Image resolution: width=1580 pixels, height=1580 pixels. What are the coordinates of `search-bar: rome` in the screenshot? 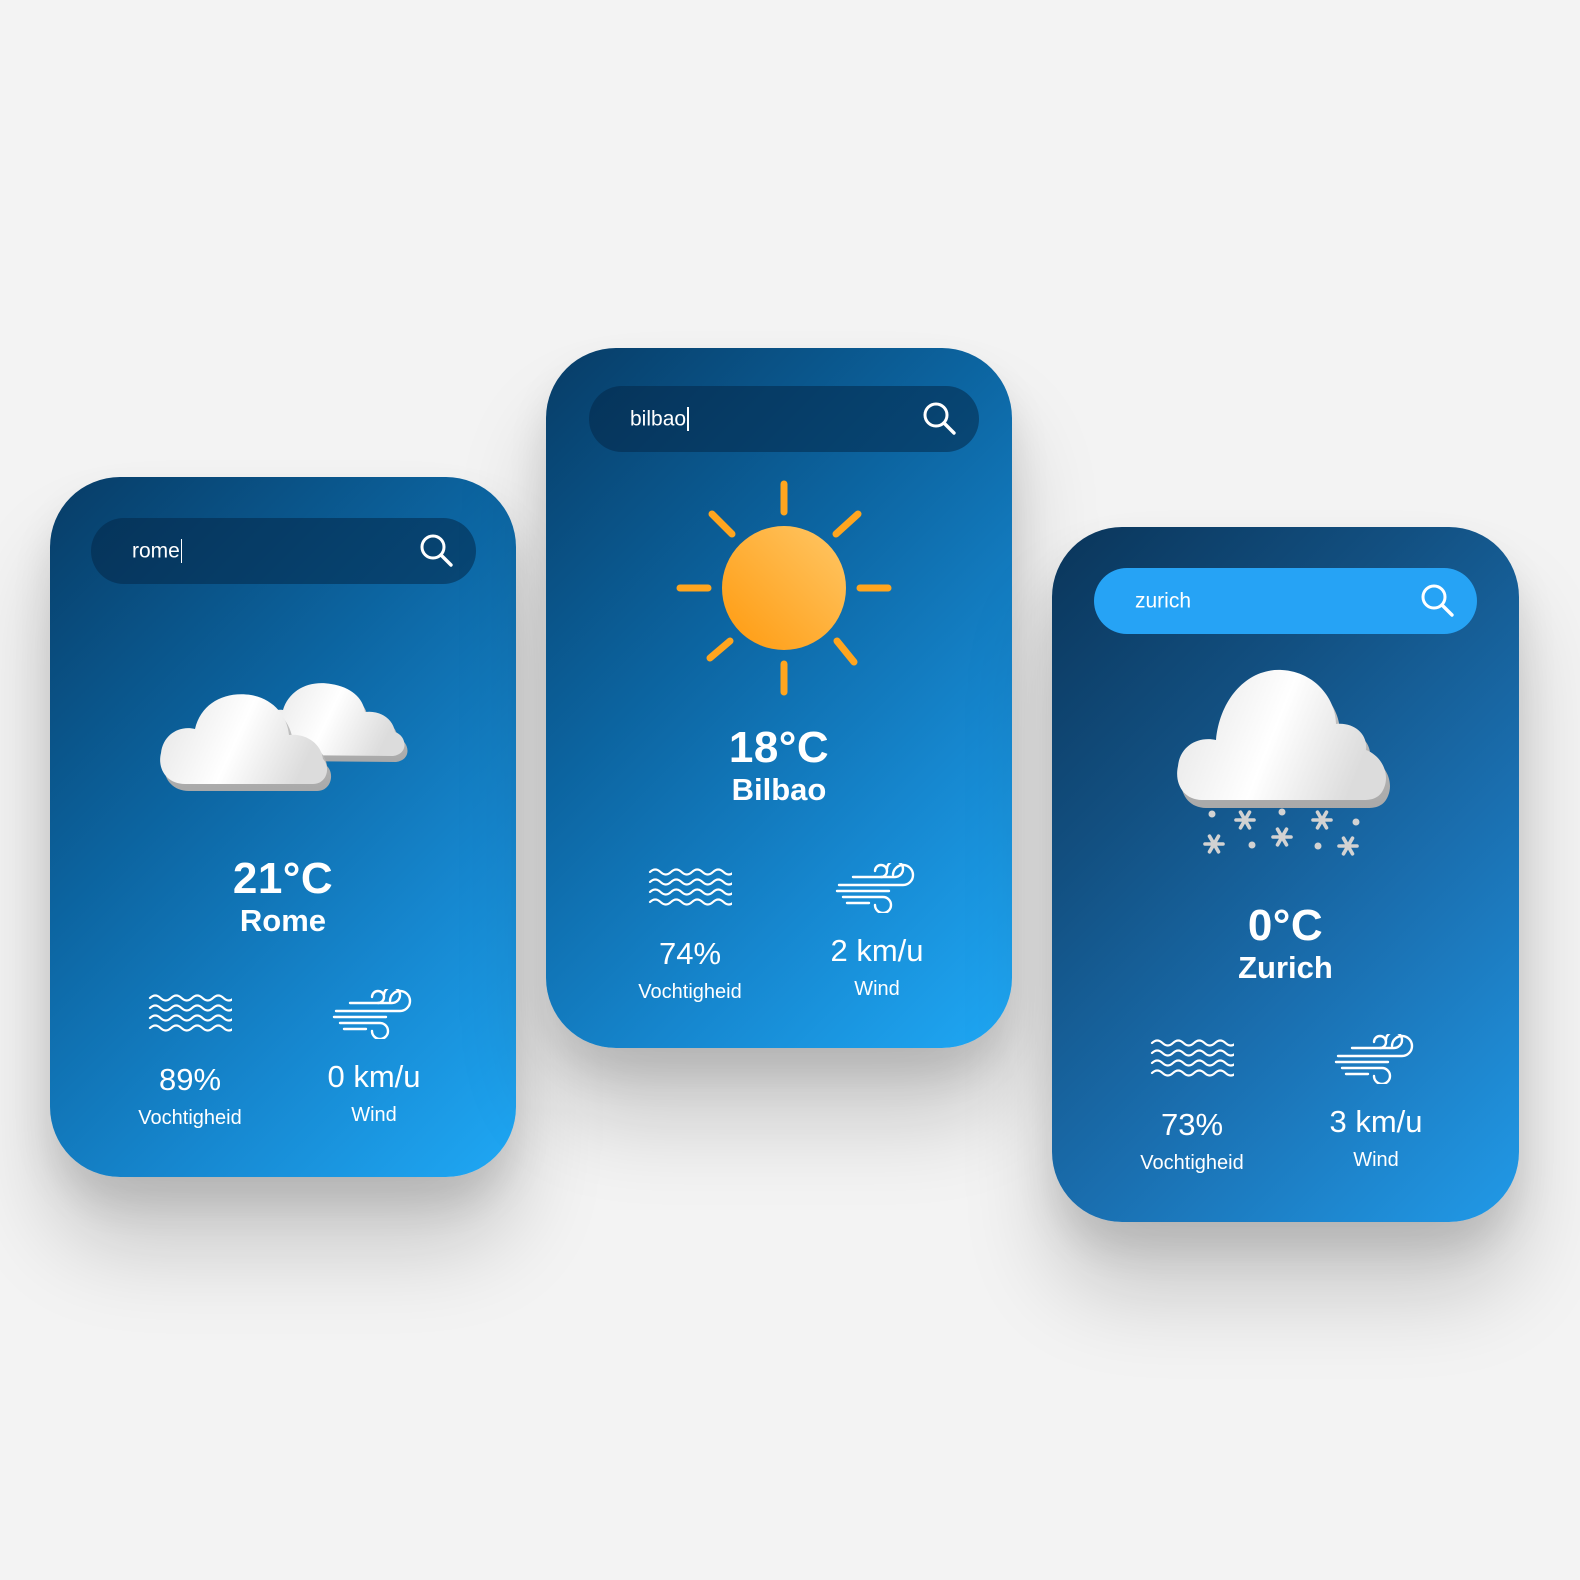 It's located at (283, 551).